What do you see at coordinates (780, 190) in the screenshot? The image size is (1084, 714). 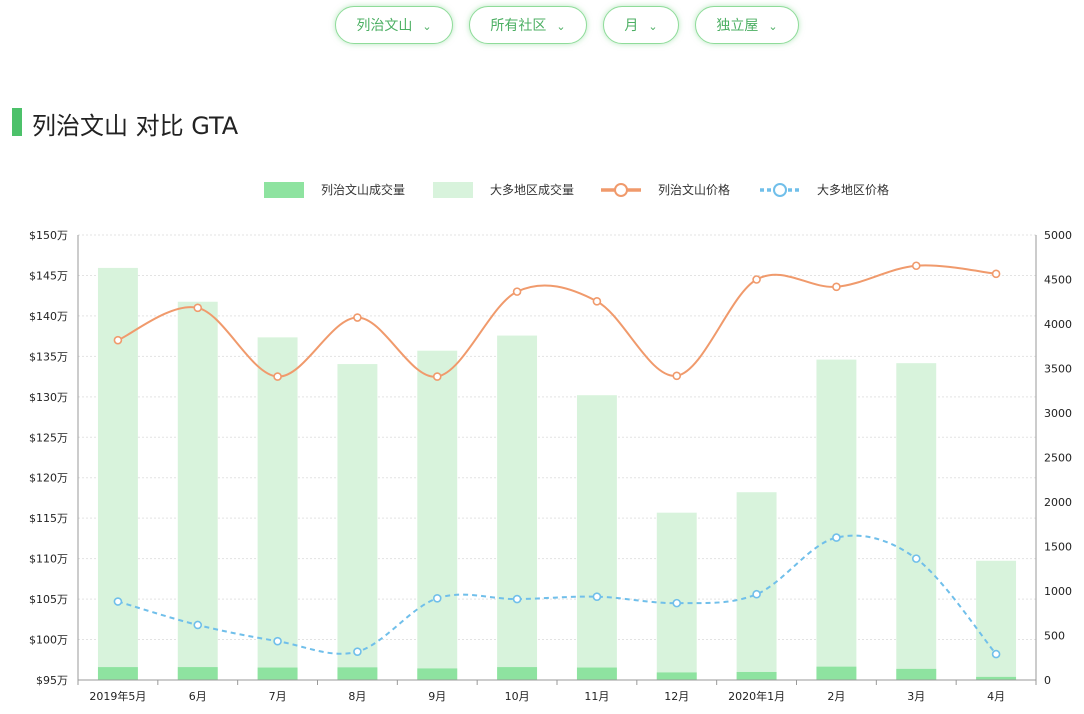 I see `legend-gta-price-marker` at bounding box center [780, 190].